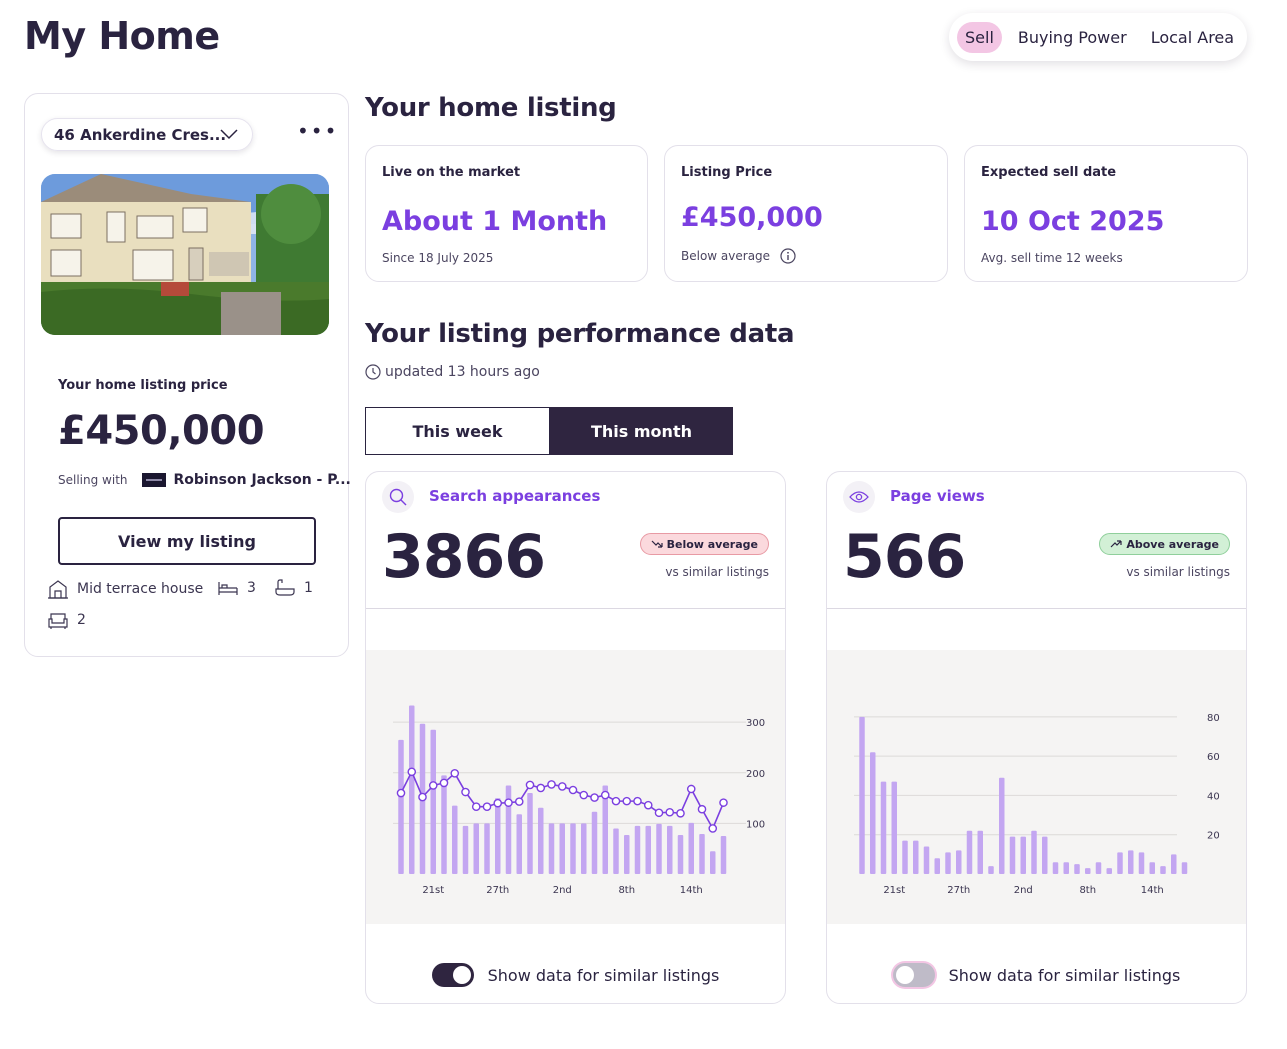  Describe the element at coordinates (153, 480) in the screenshot. I see `agent-logo` at that location.